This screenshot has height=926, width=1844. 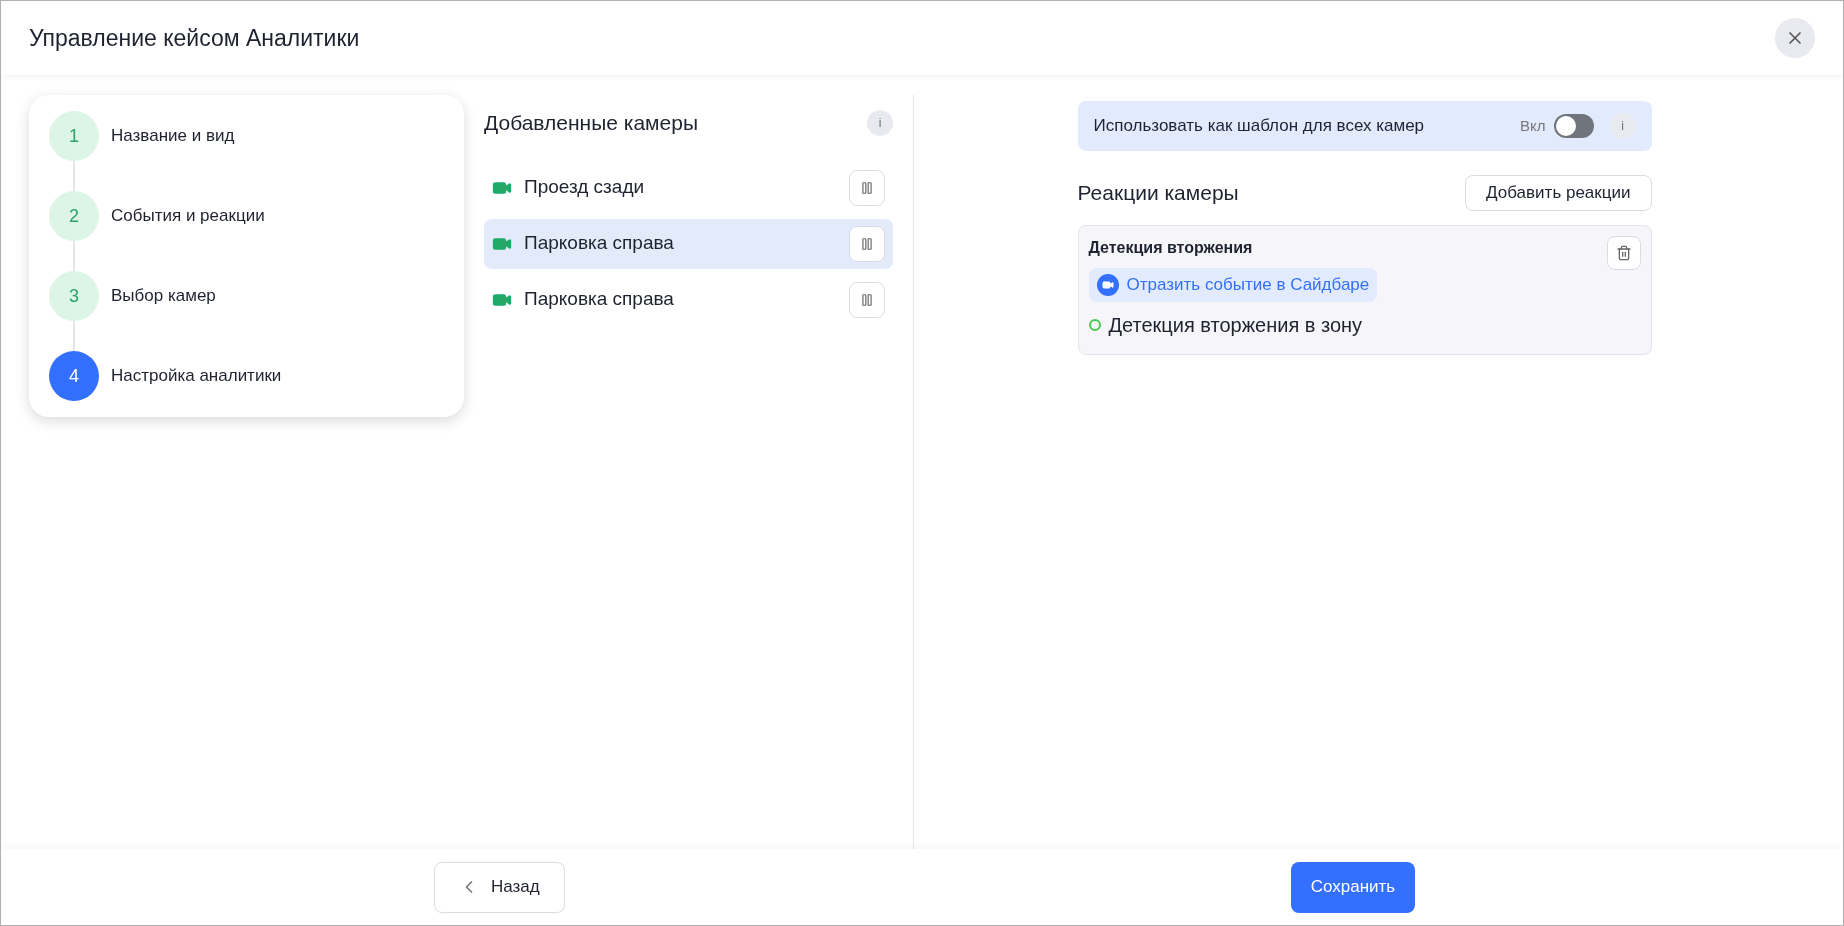 I want to click on video-icon, so click(x=1107, y=285).